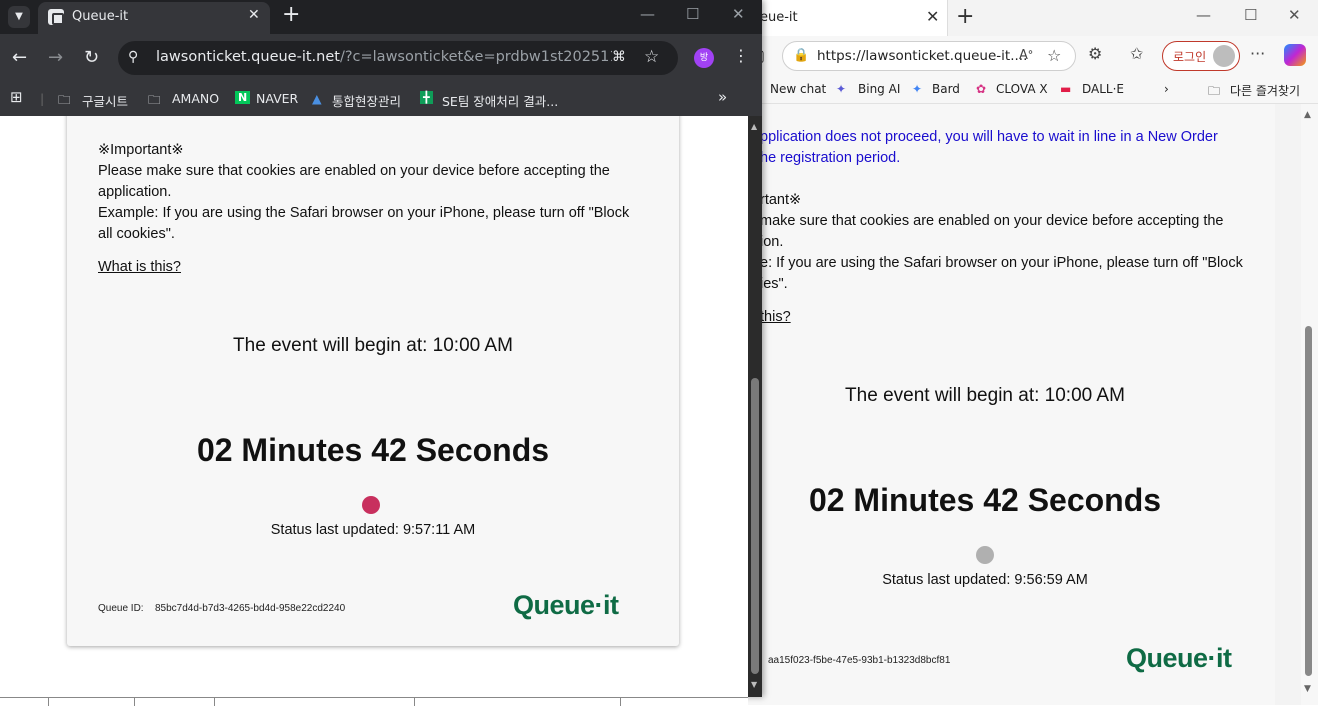  What do you see at coordinates (830, 158) in the screenshot?
I see `notice-line-2: he registration period.` at bounding box center [830, 158].